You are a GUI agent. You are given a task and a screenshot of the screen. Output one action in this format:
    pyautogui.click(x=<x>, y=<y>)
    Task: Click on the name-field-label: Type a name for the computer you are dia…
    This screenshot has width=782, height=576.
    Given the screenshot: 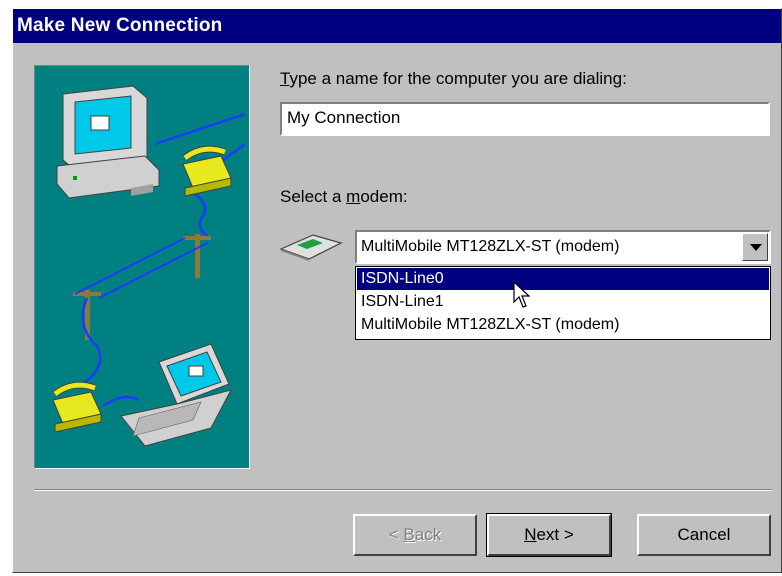 What is the action you would take?
    pyautogui.click(x=453, y=78)
    